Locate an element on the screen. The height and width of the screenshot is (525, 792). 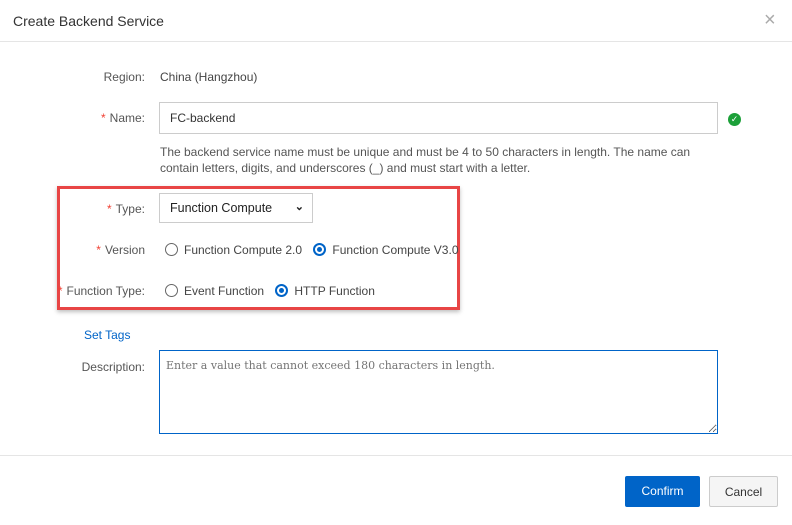
function-type-radio-group: Event Function HTTP Function is located at coordinates (274, 291).